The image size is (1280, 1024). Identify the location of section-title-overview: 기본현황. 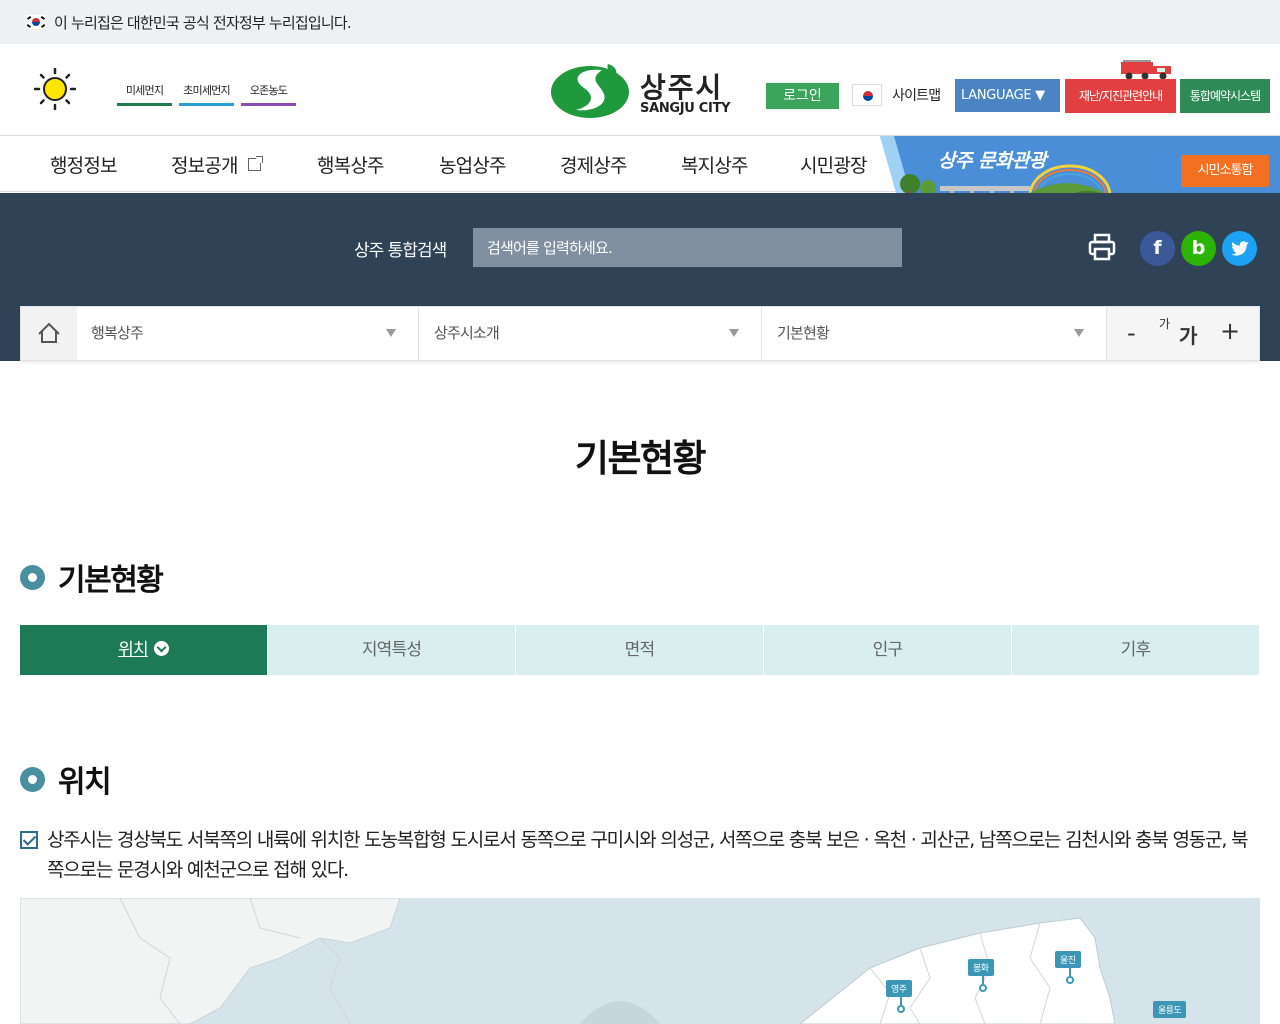
(92, 577).